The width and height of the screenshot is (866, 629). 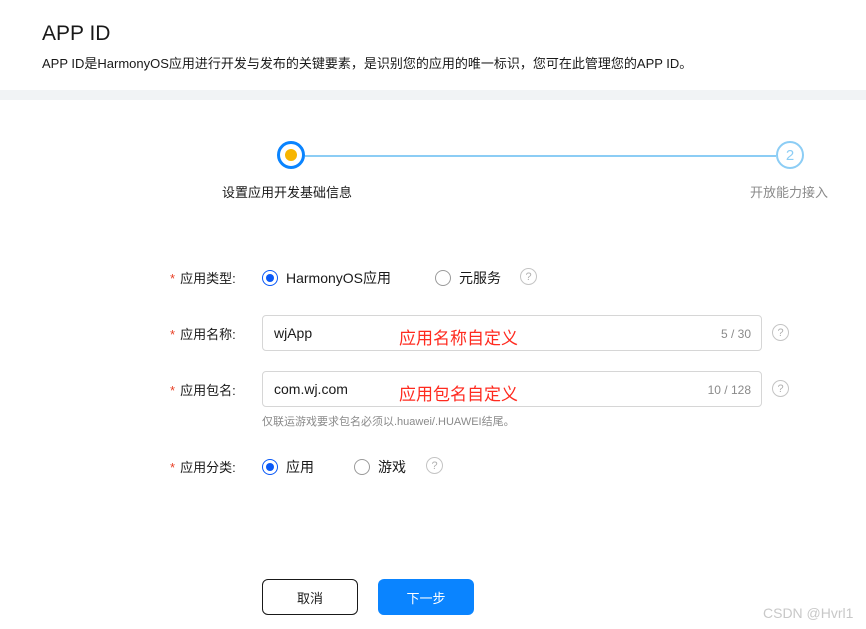 I want to click on app-type-harmonyos-radio: HarmonyOS应用, so click(x=326, y=278).